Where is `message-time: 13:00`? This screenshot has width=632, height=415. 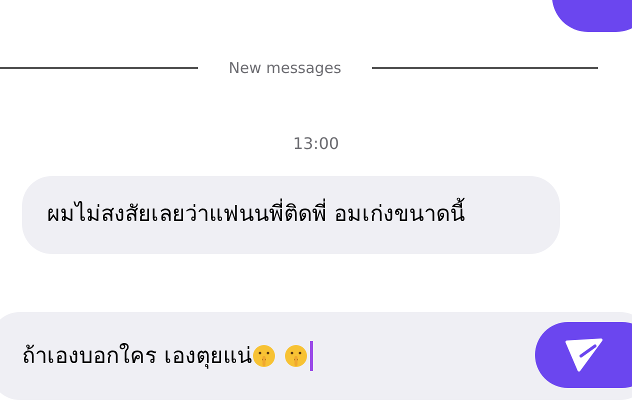 message-time: 13:00 is located at coordinates (316, 143).